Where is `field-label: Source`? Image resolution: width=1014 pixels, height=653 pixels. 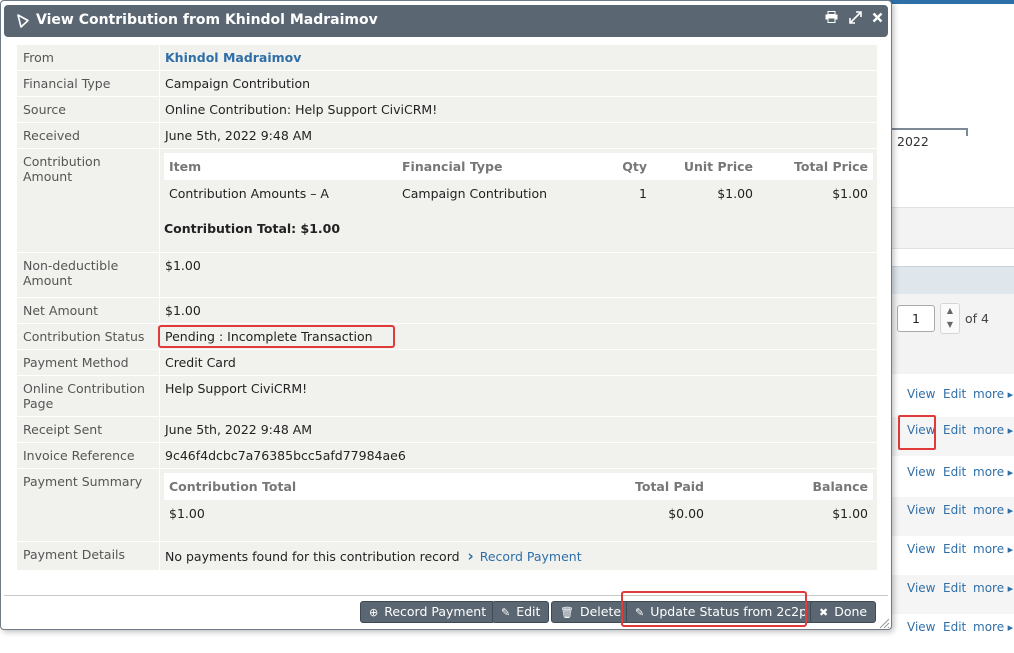
field-label: Source is located at coordinates (88, 109).